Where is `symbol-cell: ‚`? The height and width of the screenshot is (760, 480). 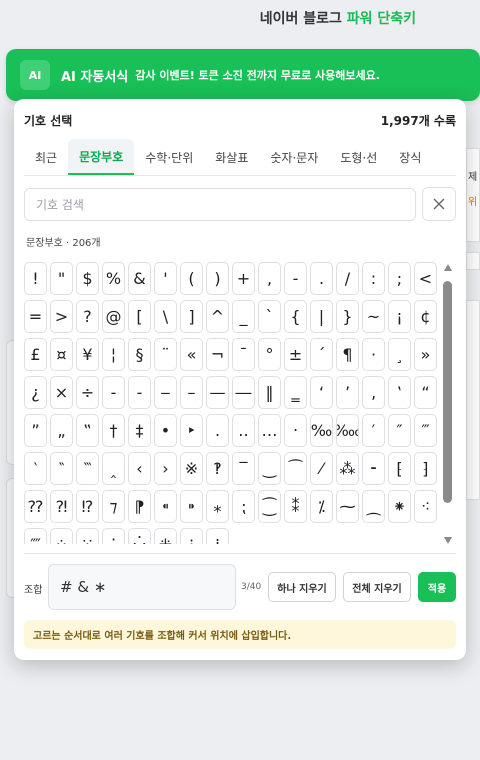 symbol-cell: ‚ is located at coordinates (373, 392).